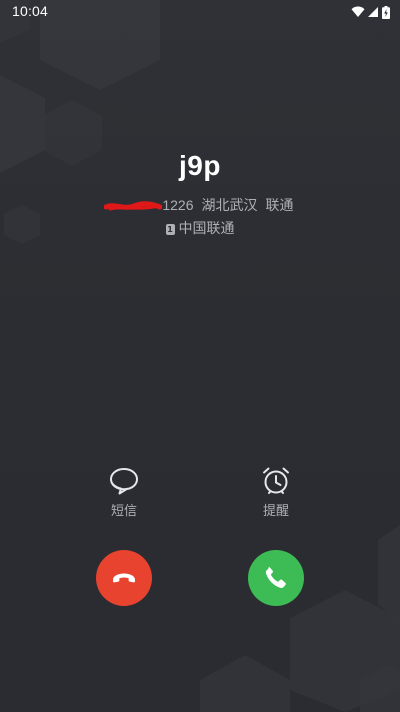 The width and height of the screenshot is (400, 712). I want to click on sim-carrier-line: 1 中国联通, so click(200, 228).